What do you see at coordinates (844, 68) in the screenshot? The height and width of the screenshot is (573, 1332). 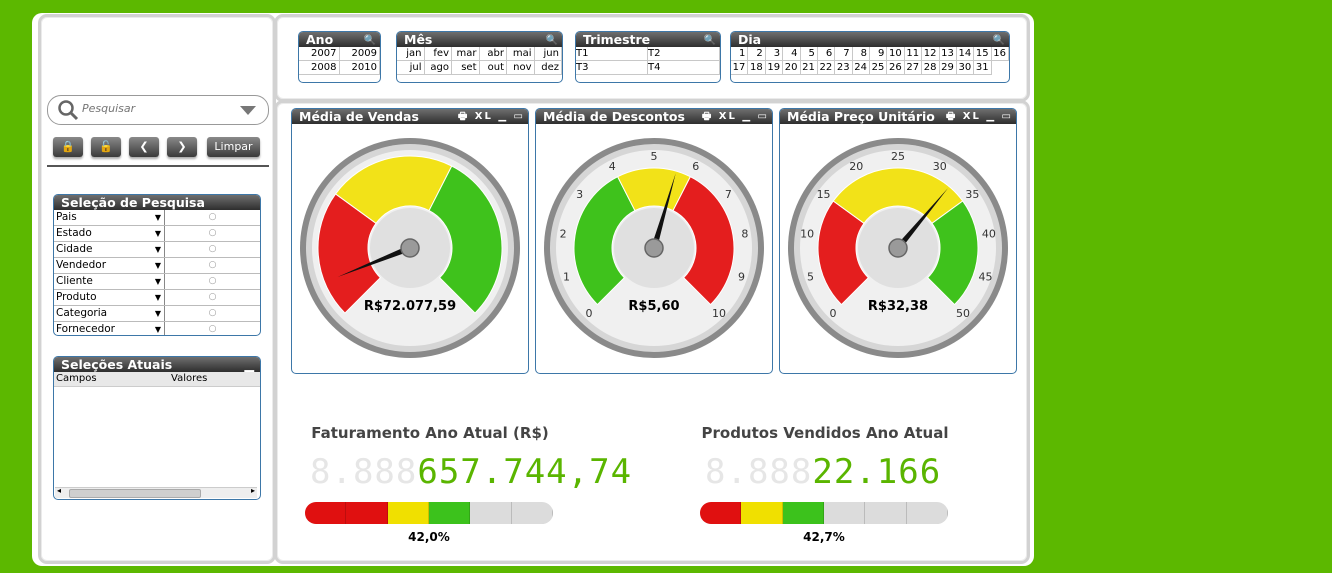 I see `day-option: 23` at bounding box center [844, 68].